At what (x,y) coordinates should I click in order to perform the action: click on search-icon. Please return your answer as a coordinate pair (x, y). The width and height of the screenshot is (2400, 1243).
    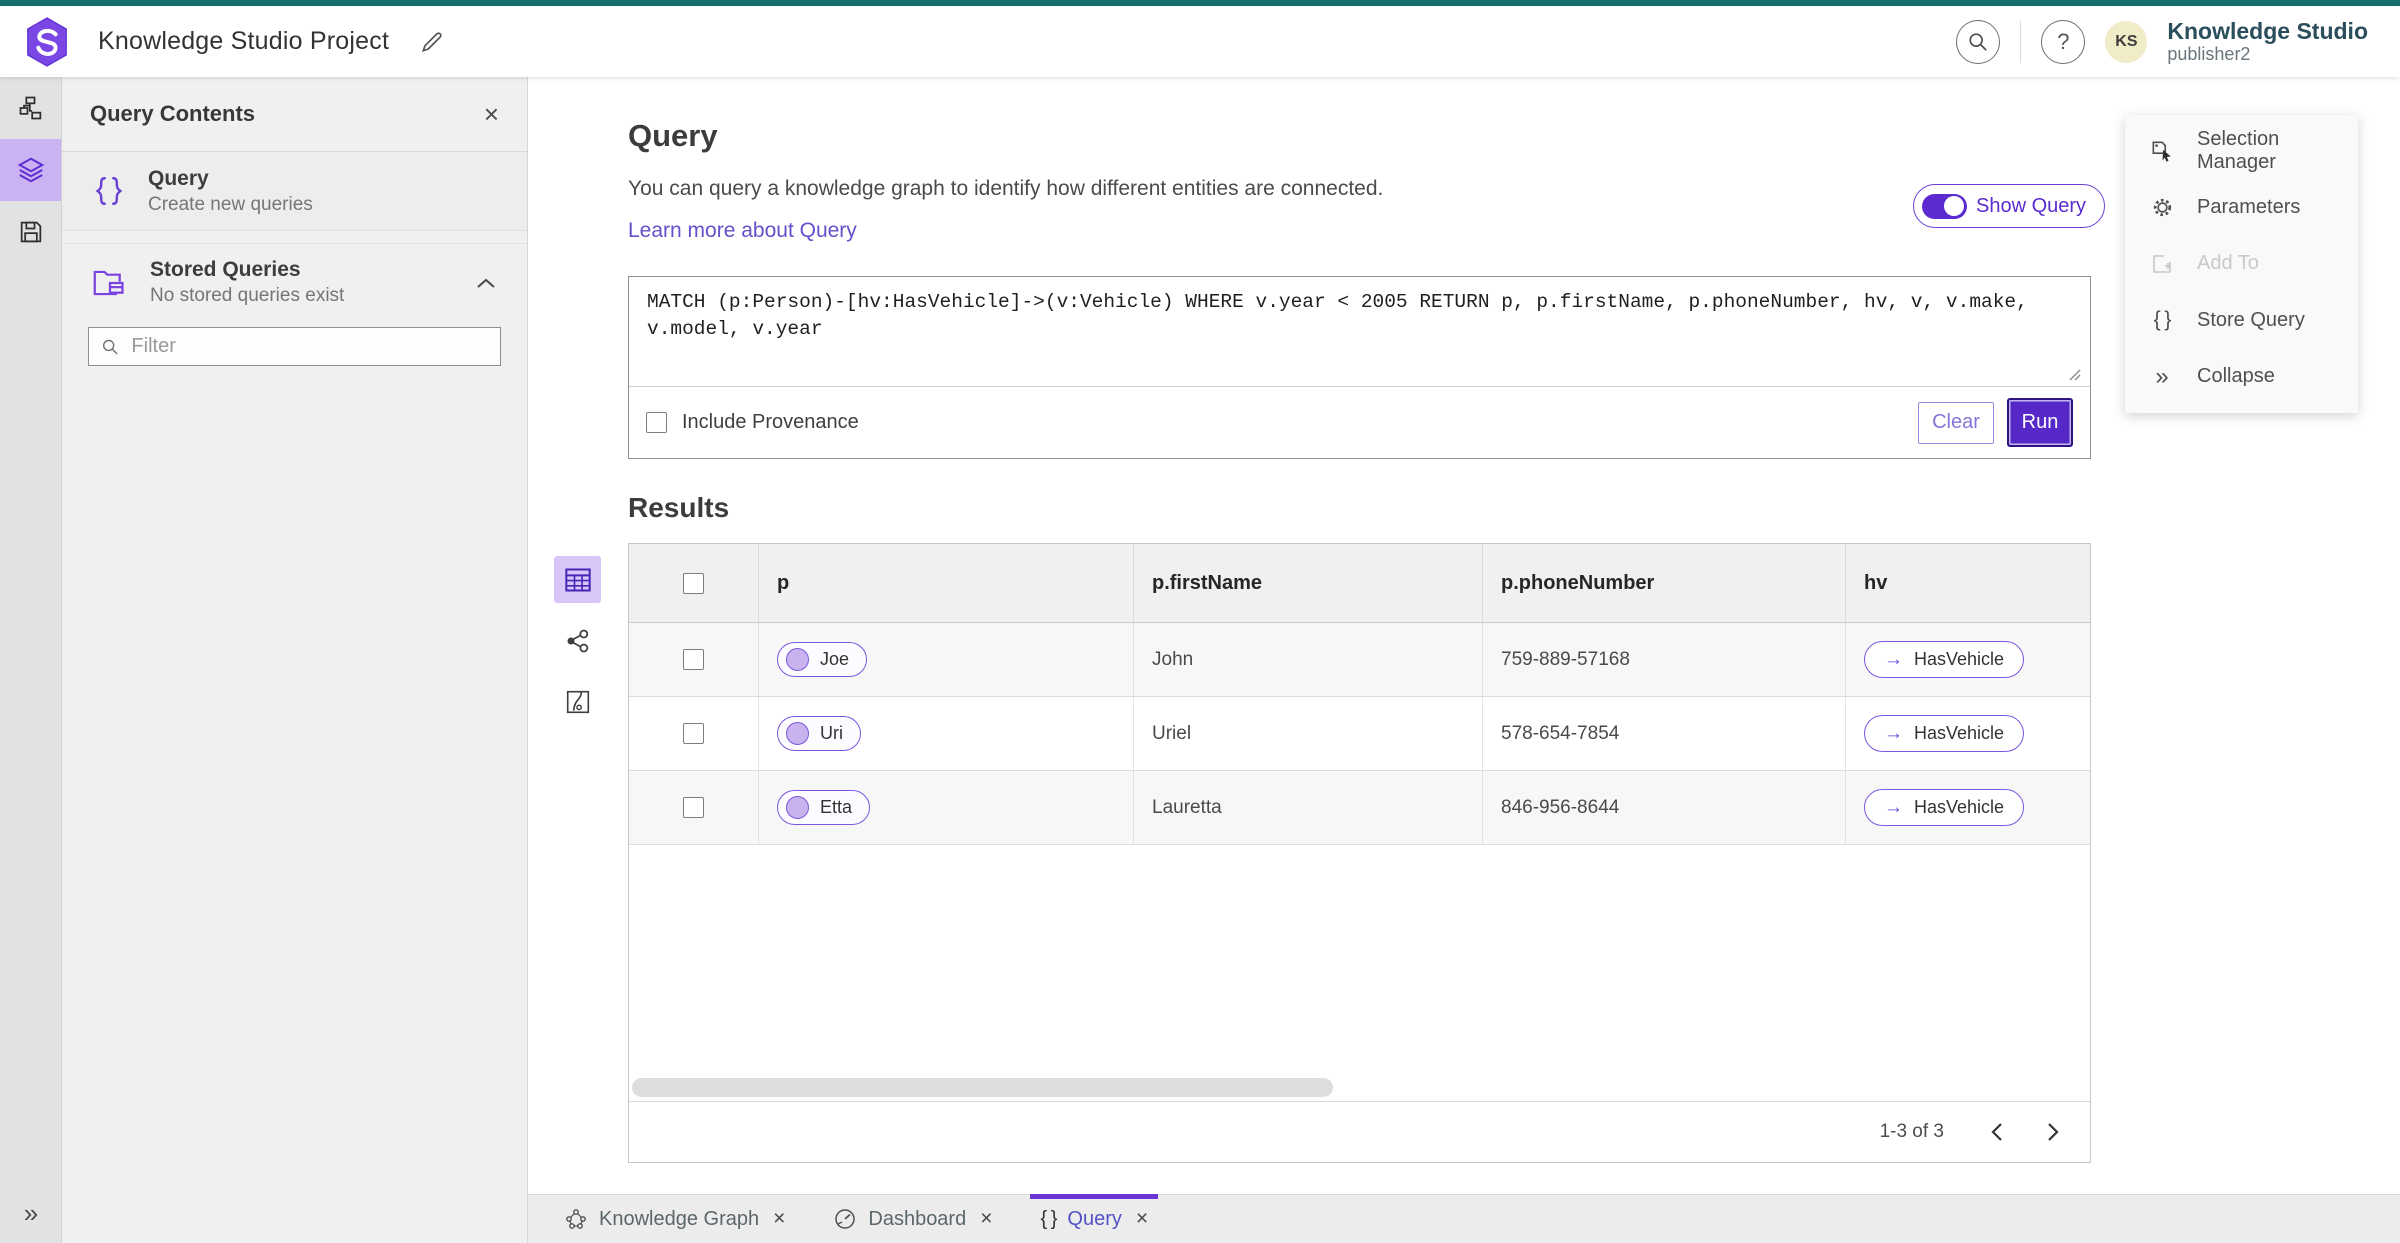
    Looking at the image, I should click on (1978, 41).